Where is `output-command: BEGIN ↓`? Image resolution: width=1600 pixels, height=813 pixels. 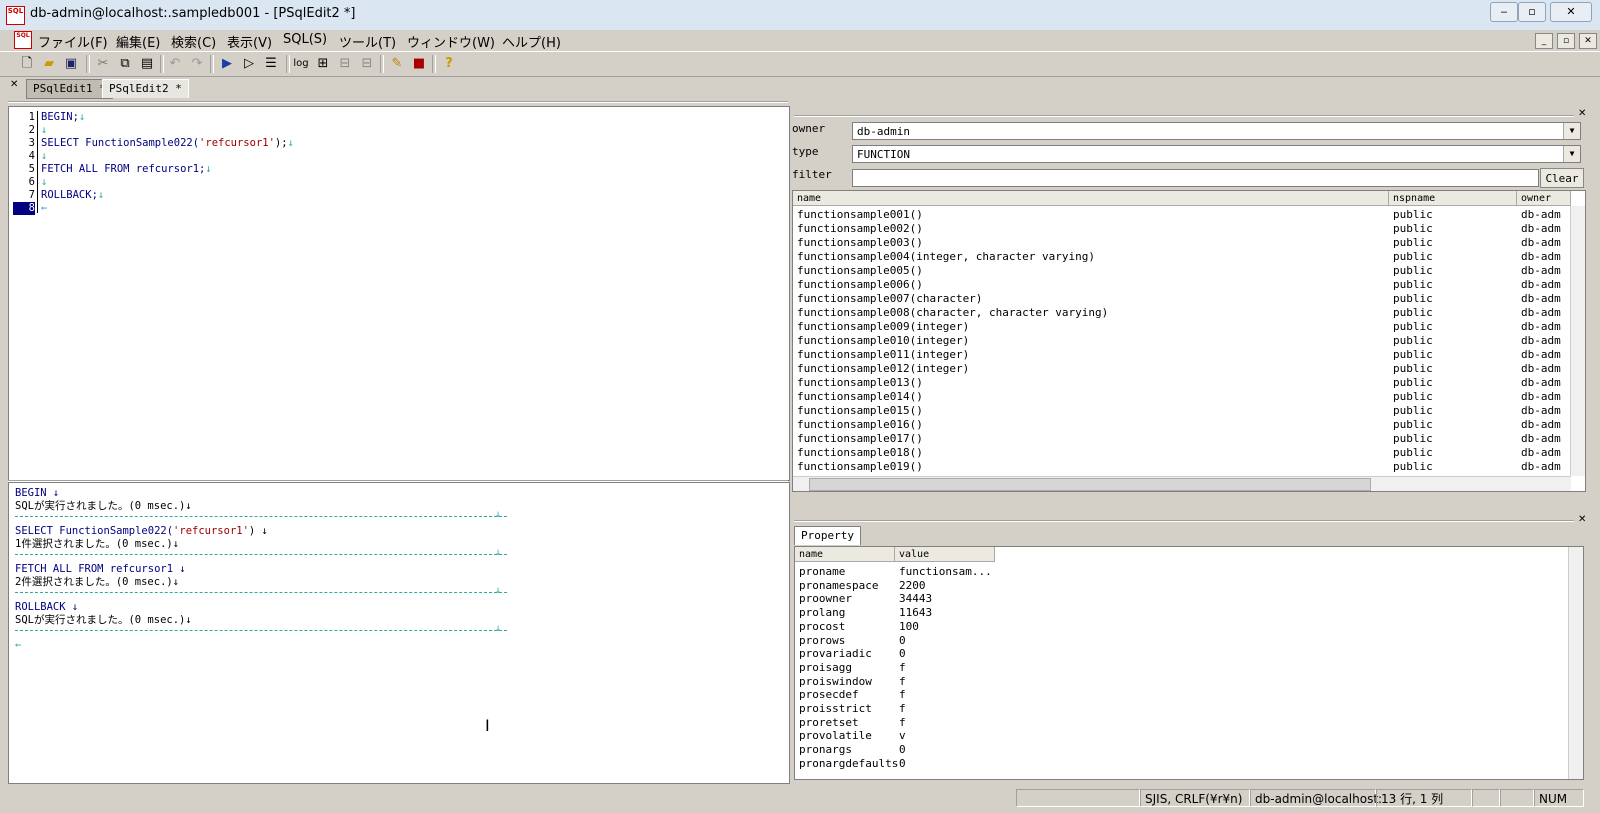
output-command: BEGIN ↓ is located at coordinates (37, 493).